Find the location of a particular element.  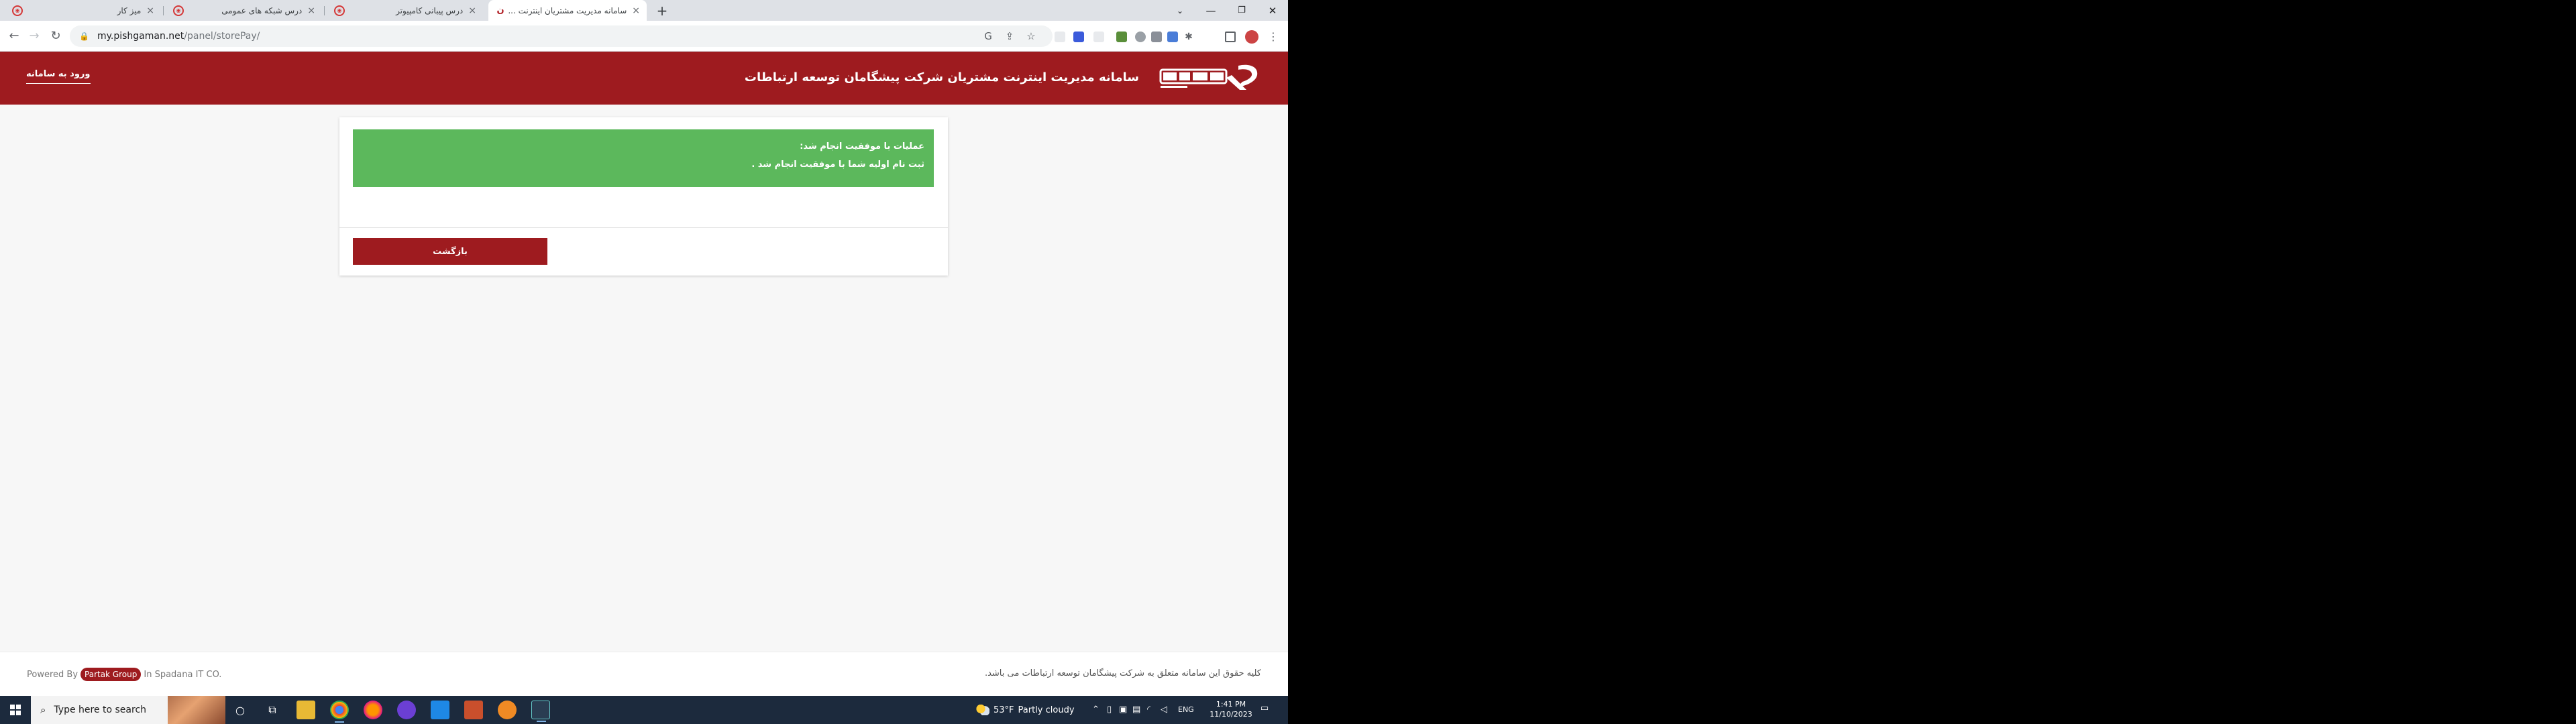

url-path: /panel/storePay/ is located at coordinates (222, 36).